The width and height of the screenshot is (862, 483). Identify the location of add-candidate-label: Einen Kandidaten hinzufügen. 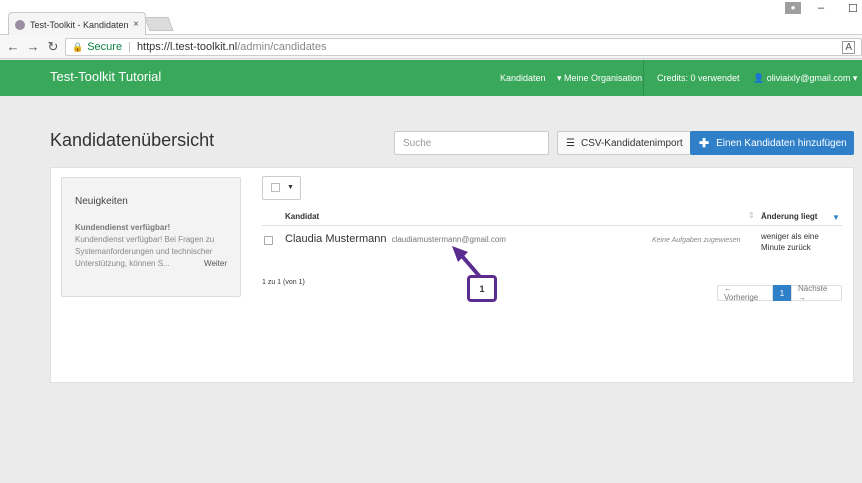
(781, 143).